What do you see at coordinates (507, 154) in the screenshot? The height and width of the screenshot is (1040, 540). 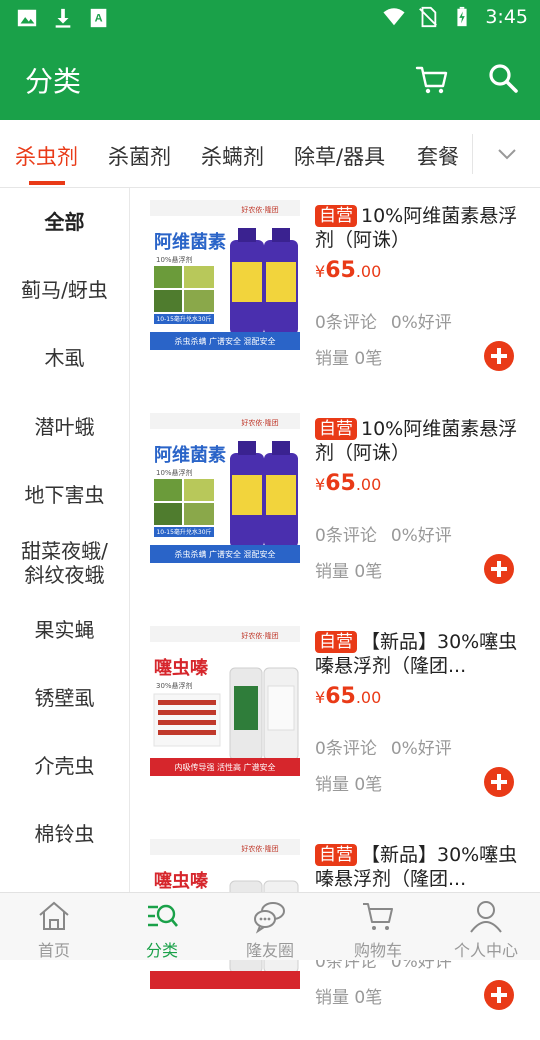 I see `chevron-down-icon` at bounding box center [507, 154].